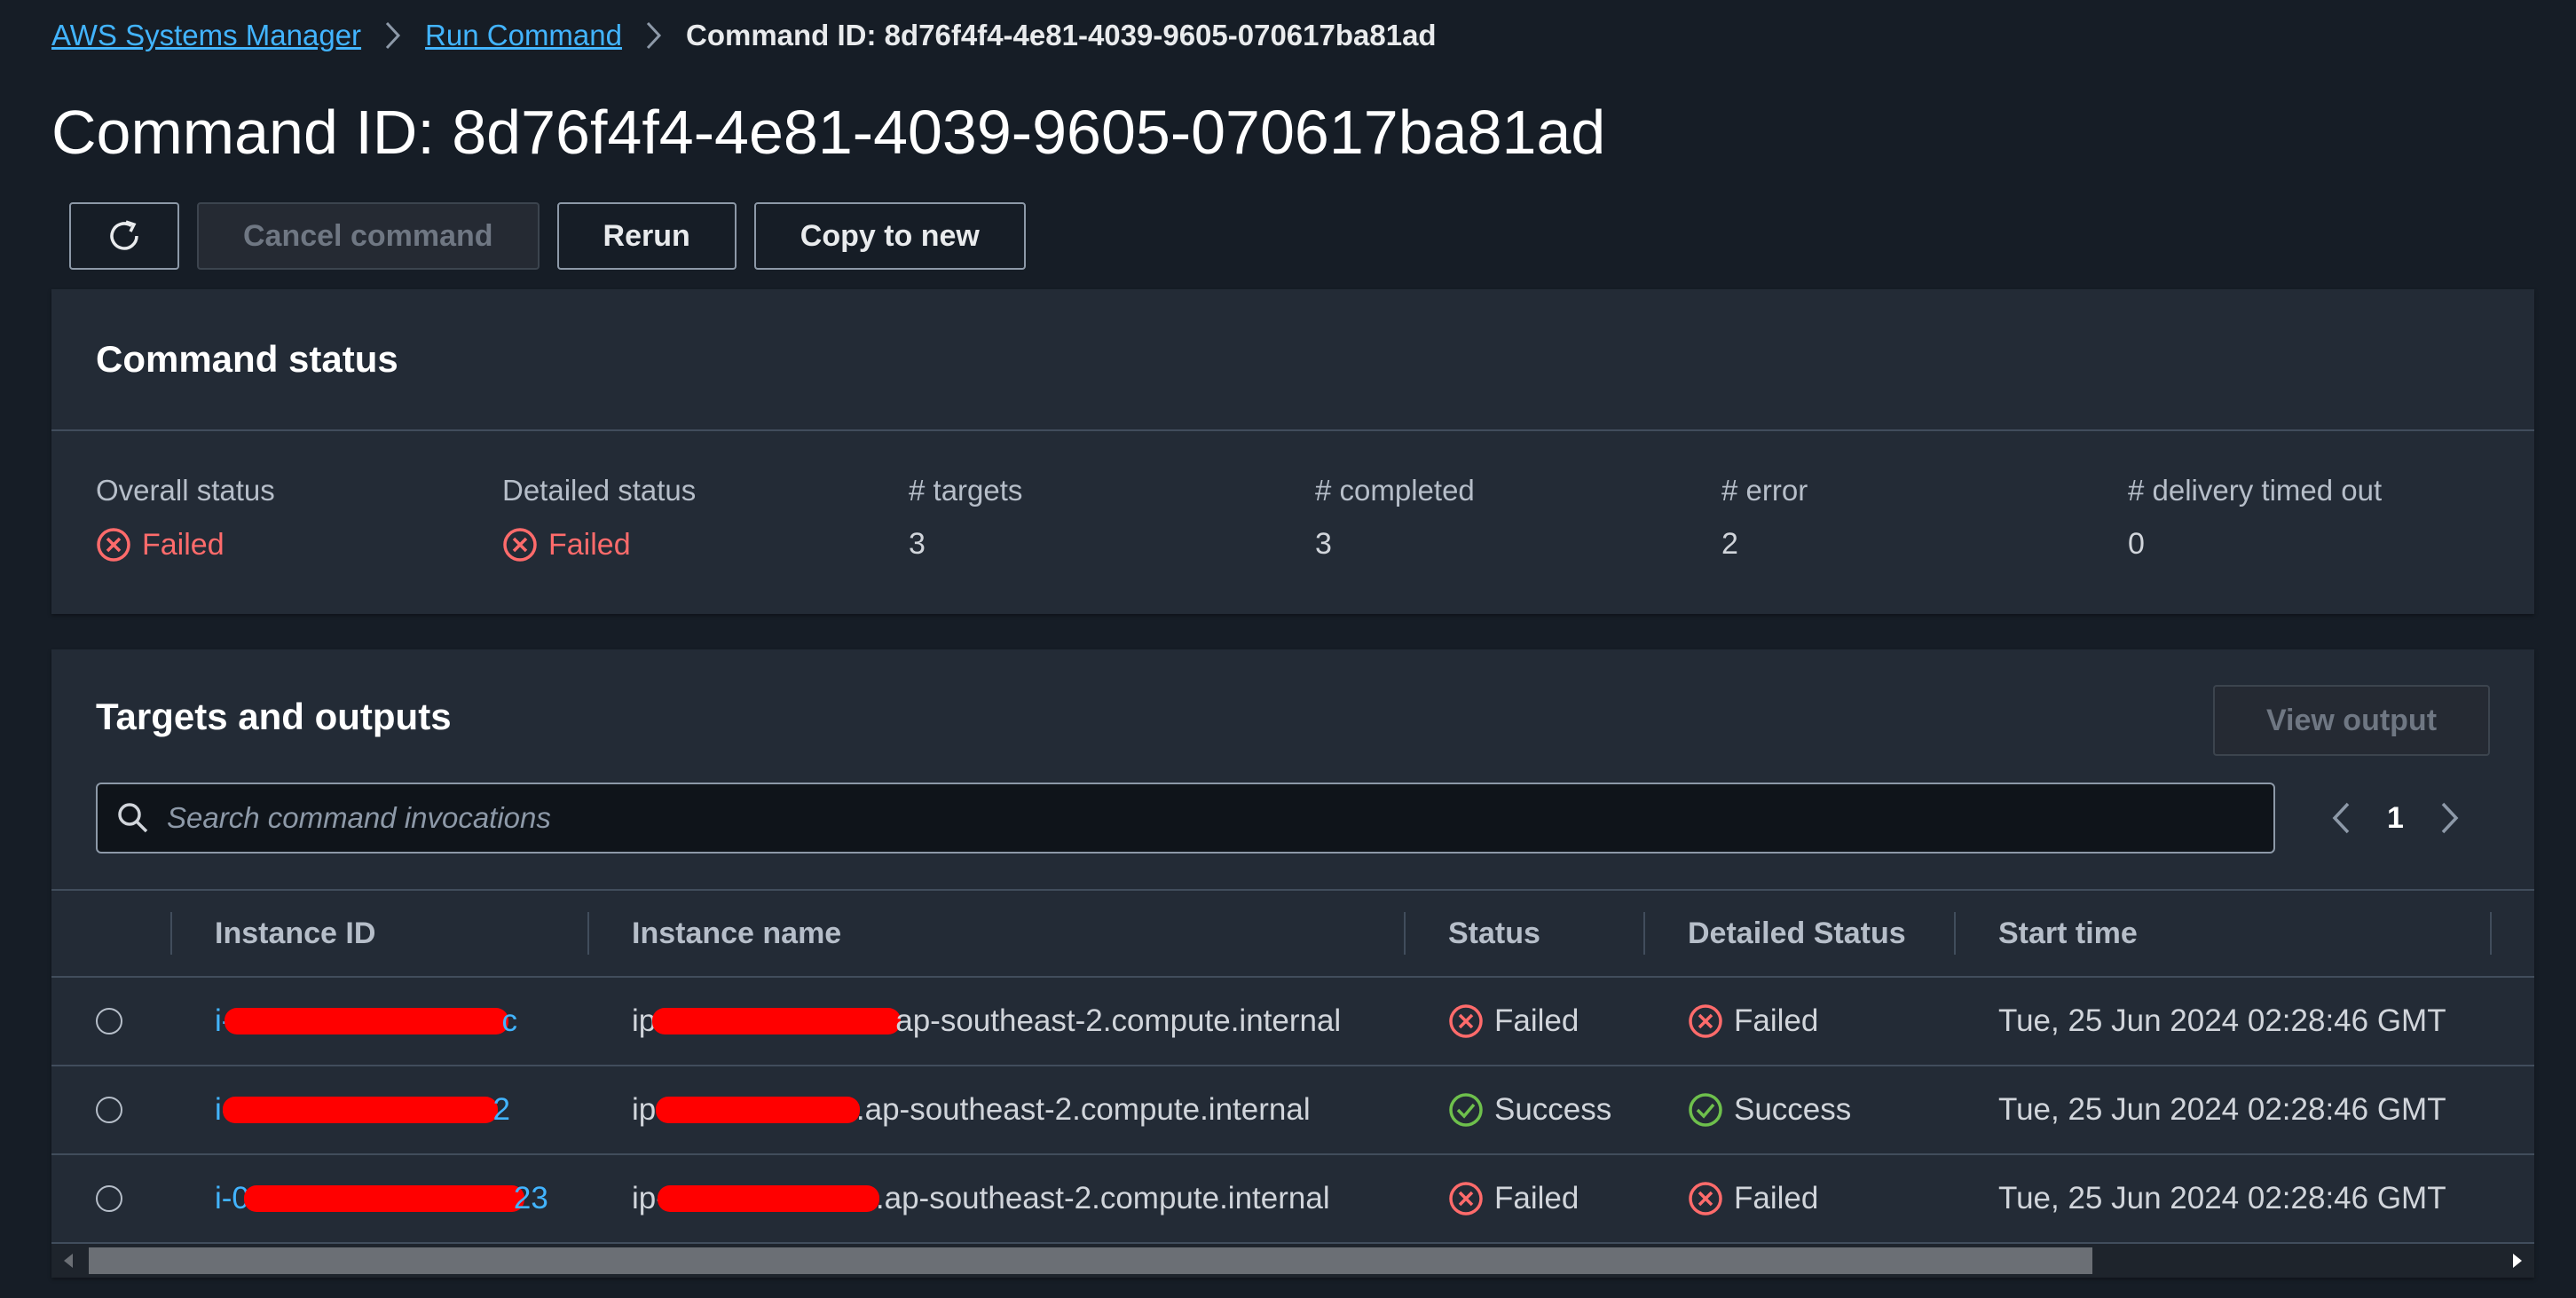 This screenshot has height=1298, width=2576. What do you see at coordinates (1530, 1109) in the screenshot?
I see `status-cell: Success` at bounding box center [1530, 1109].